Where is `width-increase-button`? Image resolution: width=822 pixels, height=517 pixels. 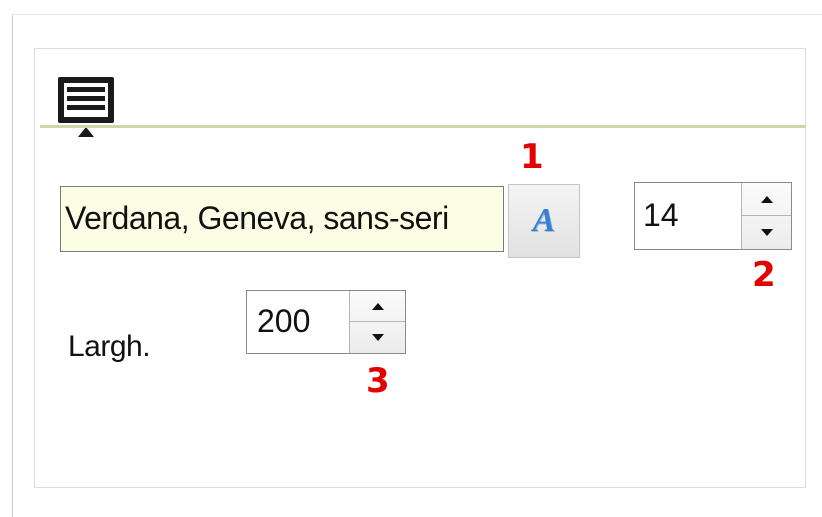
width-increase-button is located at coordinates (377, 306).